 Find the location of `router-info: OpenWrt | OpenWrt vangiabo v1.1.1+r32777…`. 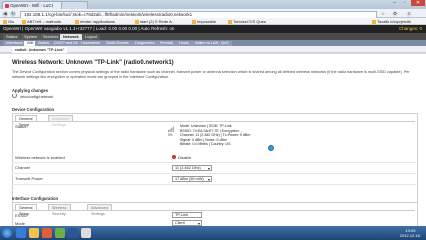

router-info: OpenWrt | OpenWrt vangiabo v1.1.1+r32777… is located at coordinates (89, 28).